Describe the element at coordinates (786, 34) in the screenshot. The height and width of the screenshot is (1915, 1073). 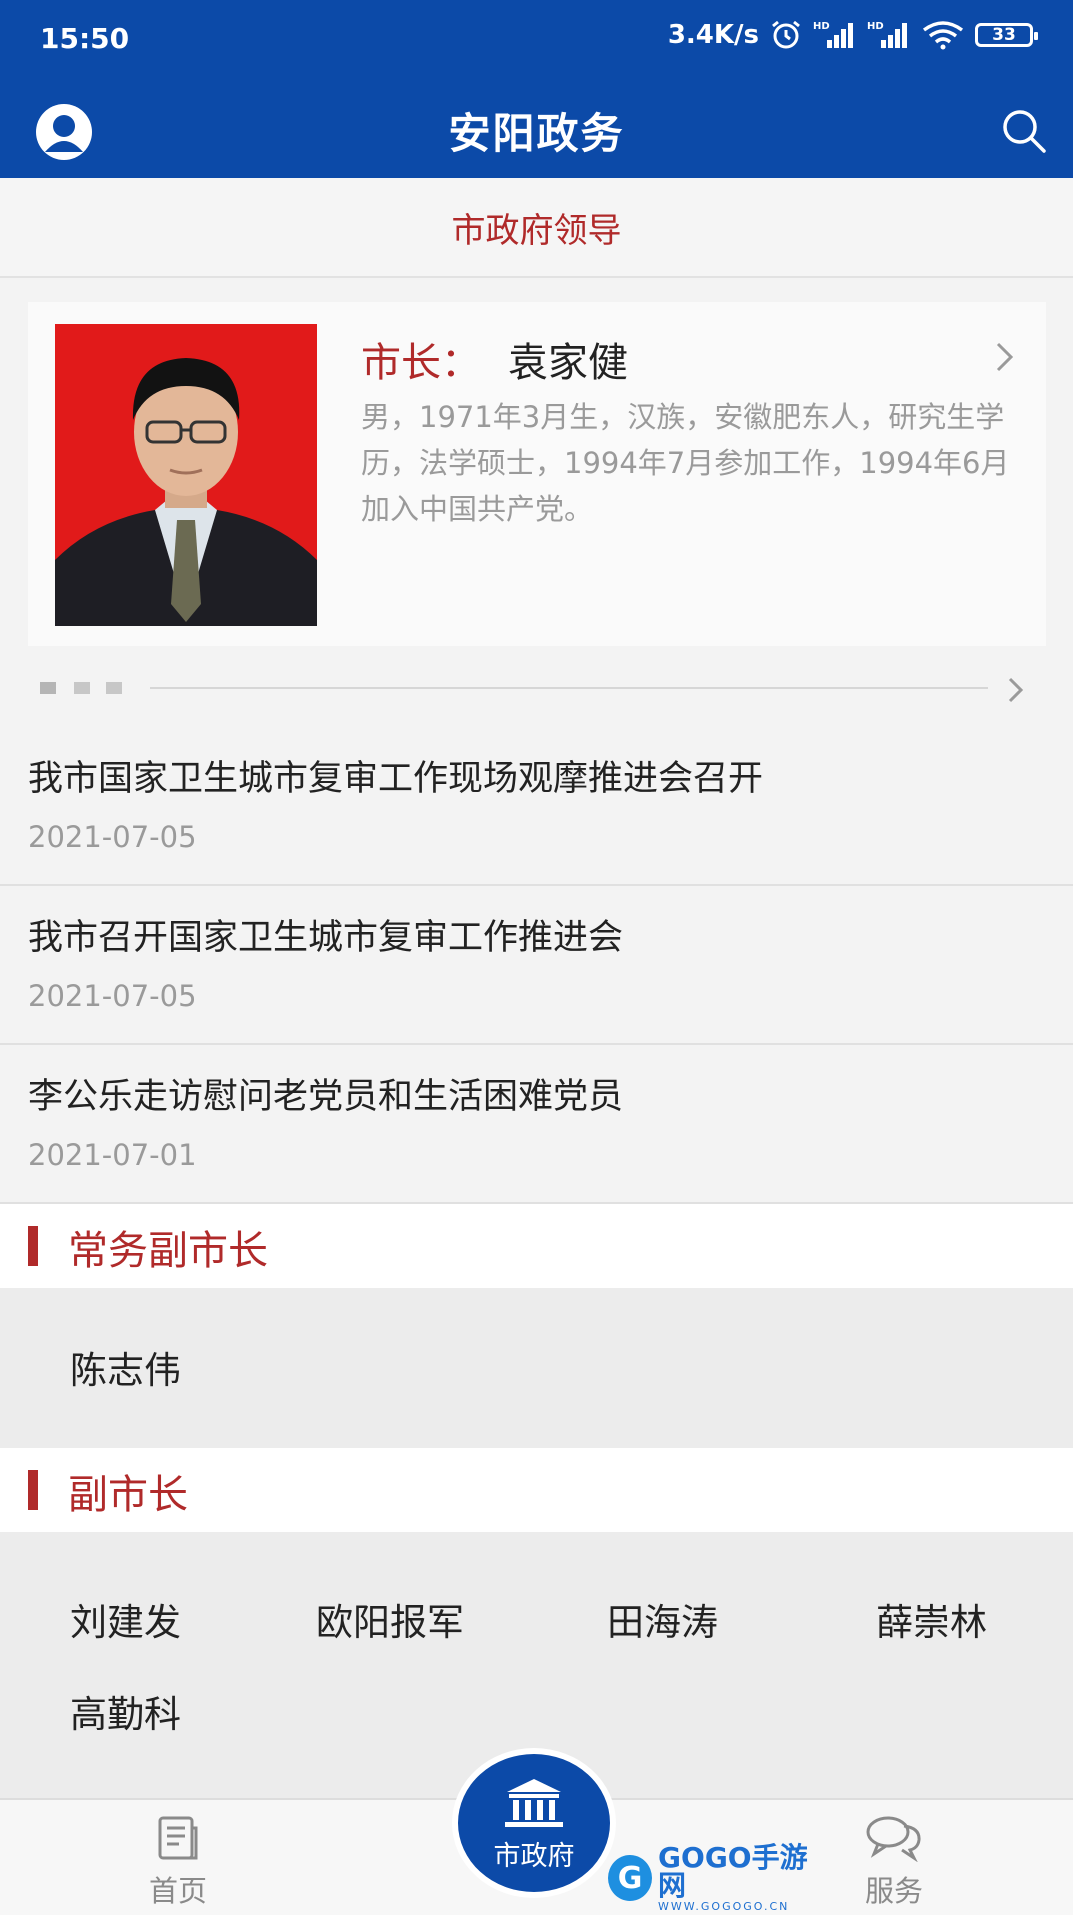
I see `alarm-icon` at that location.